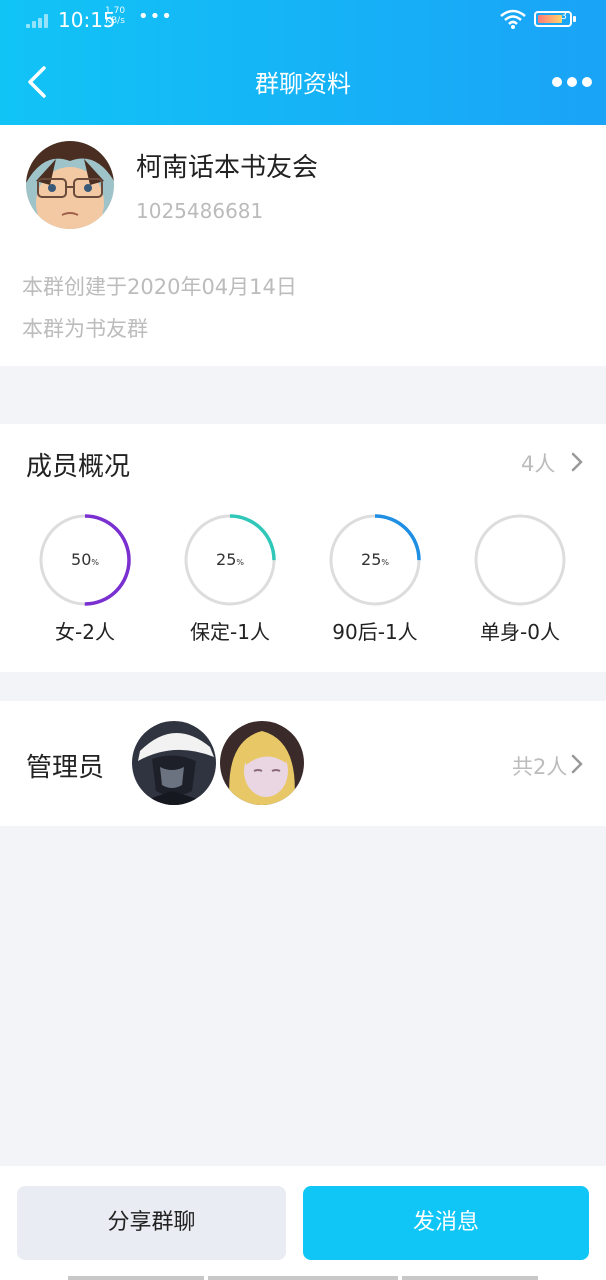 The width and height of the screenshot is (606, 1280). Describe the element at coordinates (303, 20) in the screenshot. I see `status-bar: 10:15 1.70 KB/s ••• 3` at that location.